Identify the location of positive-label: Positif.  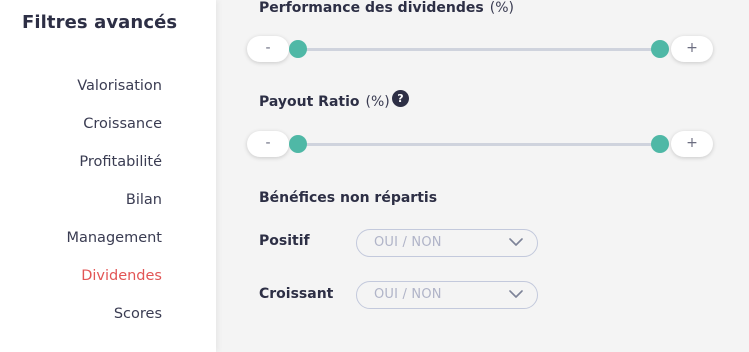
(284, 241).